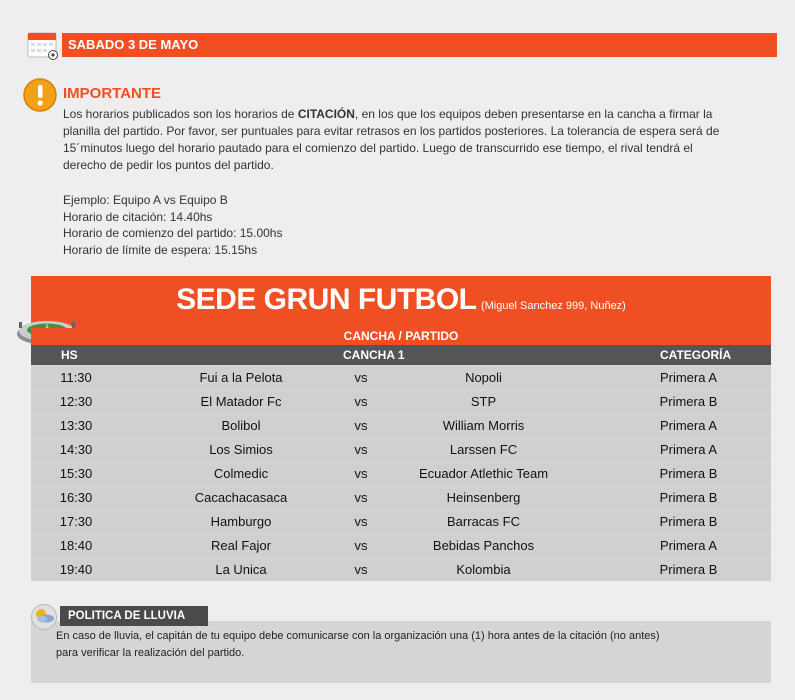  Describe the element at coordinates (76, 377) in the screenshot. I see `match-time: 11:30` at that location.